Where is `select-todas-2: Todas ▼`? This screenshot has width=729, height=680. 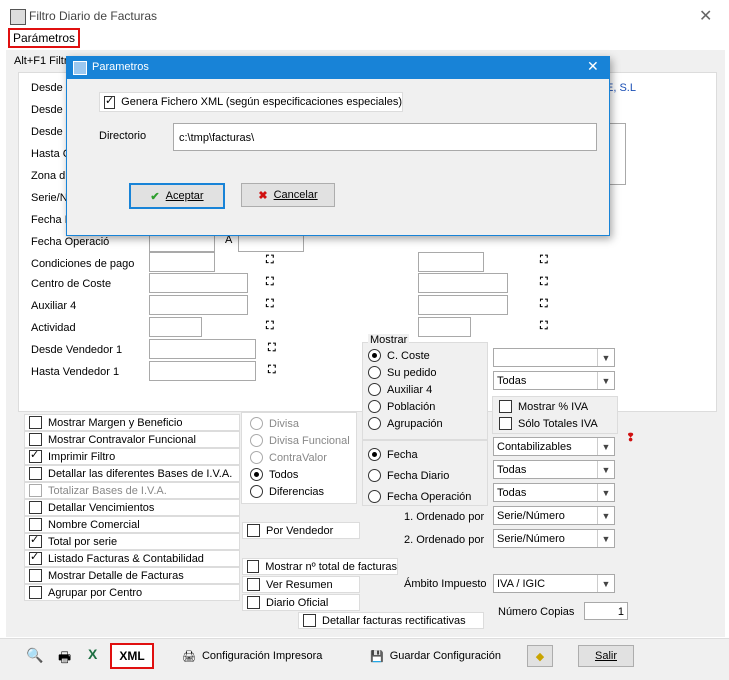
select-todas-2: Todas ▼ is located at coordinates (554, 469).